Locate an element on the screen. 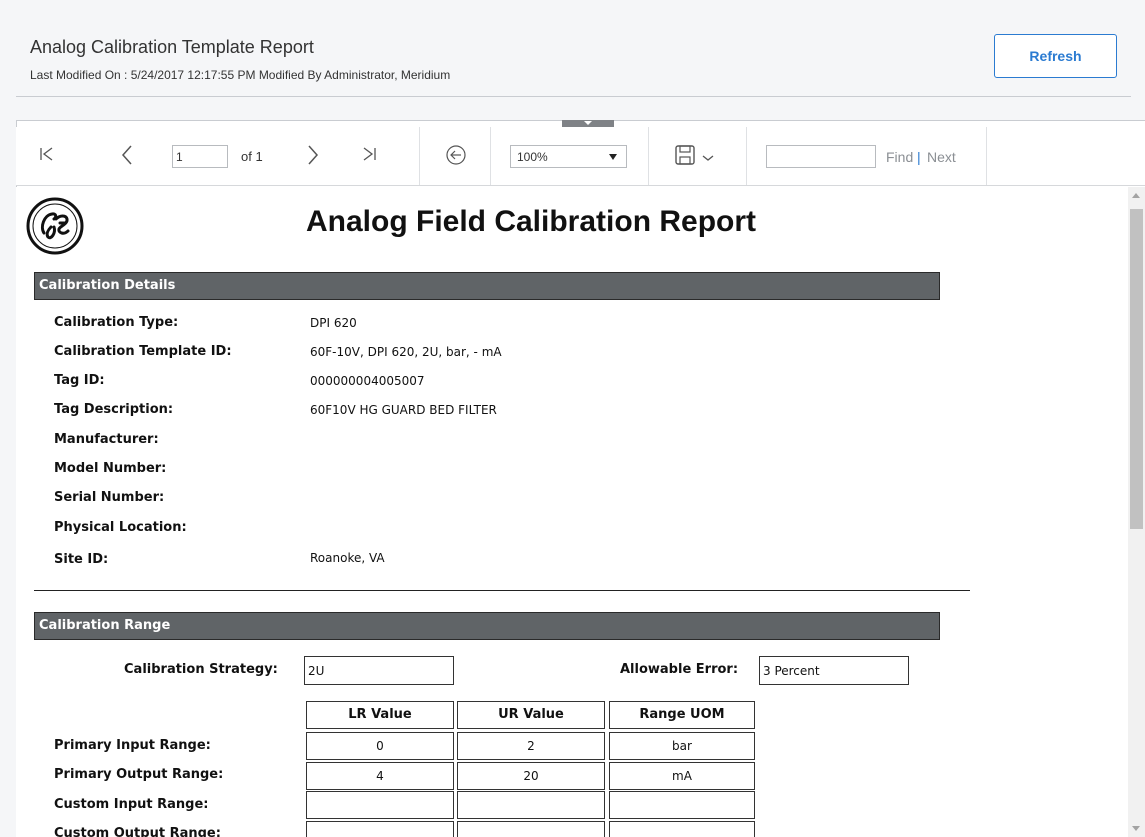 The height and width of the screenshot is (837, 1145). next-link: Next is located at coordinates (941, 157).